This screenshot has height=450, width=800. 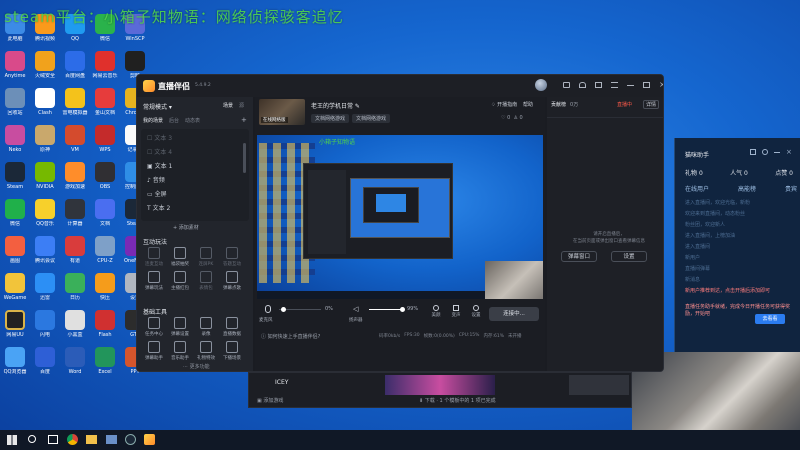 I want to click on interact-item: 表情包, so click(x=206, y=281).